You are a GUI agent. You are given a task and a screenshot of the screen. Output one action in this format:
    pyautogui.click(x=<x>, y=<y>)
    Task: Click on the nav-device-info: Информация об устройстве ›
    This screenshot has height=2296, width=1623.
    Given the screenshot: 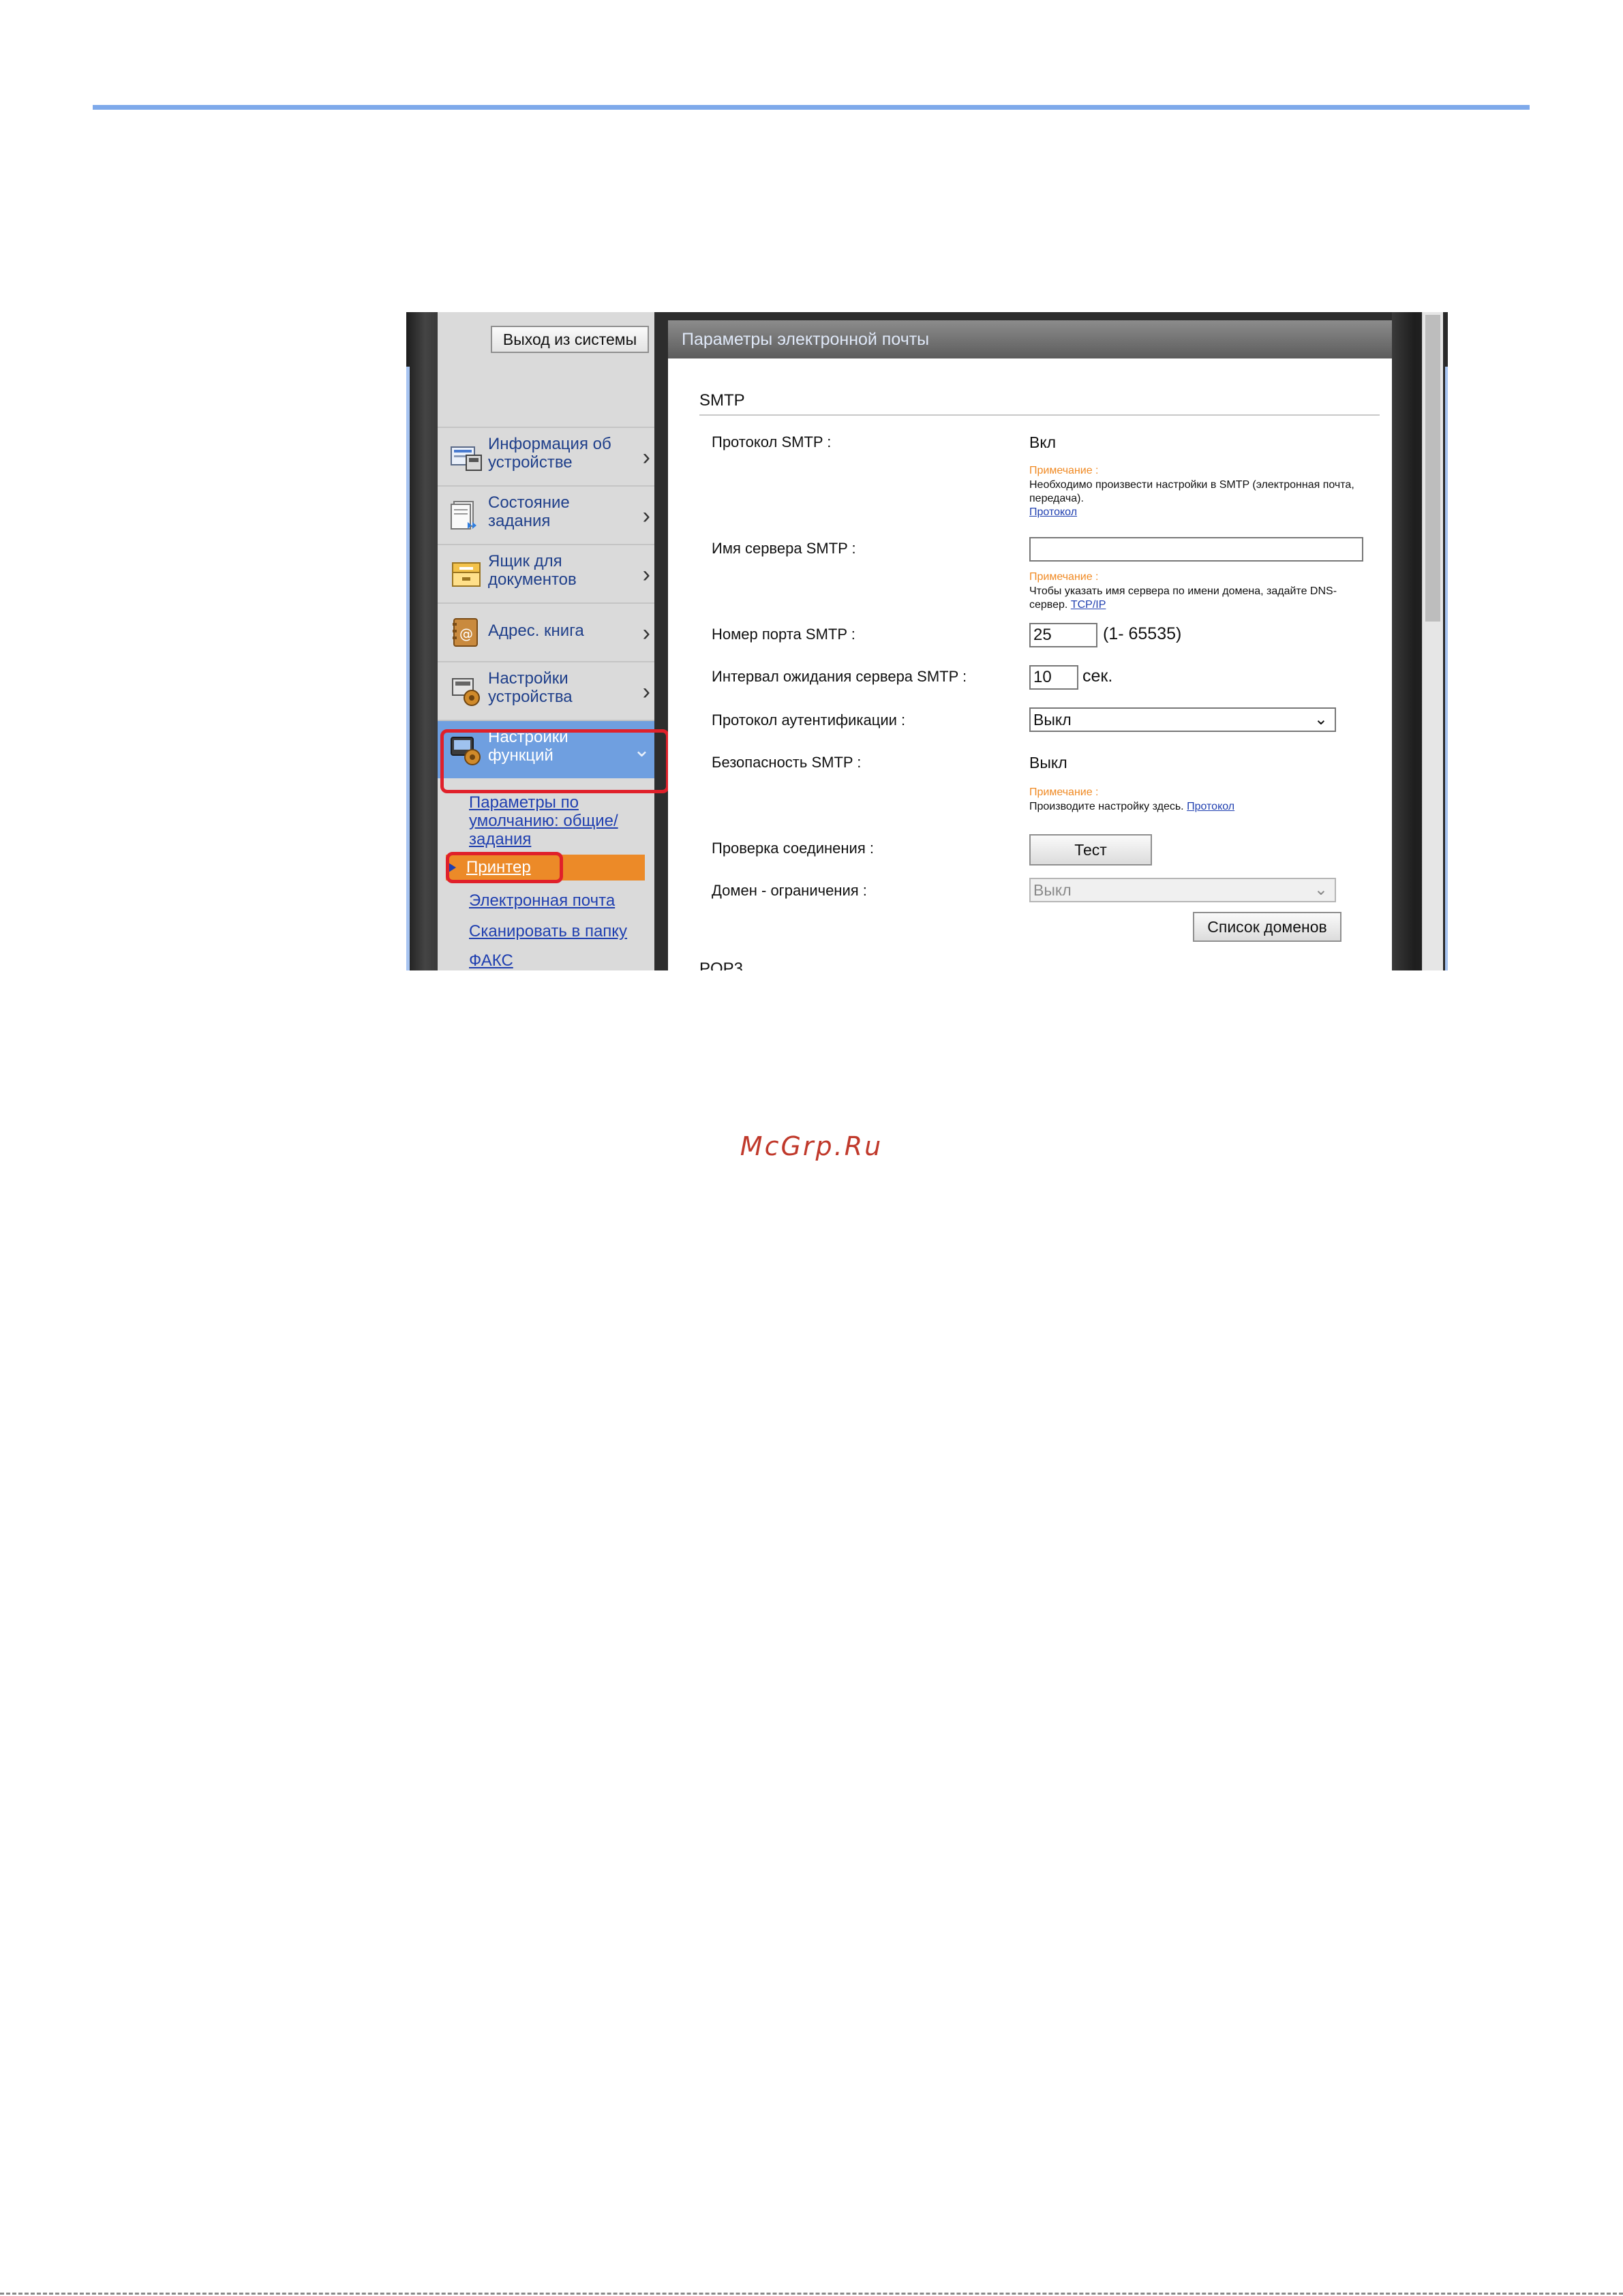 What is the action you would take?
    pyautogui.click(x=546, y=456)
    